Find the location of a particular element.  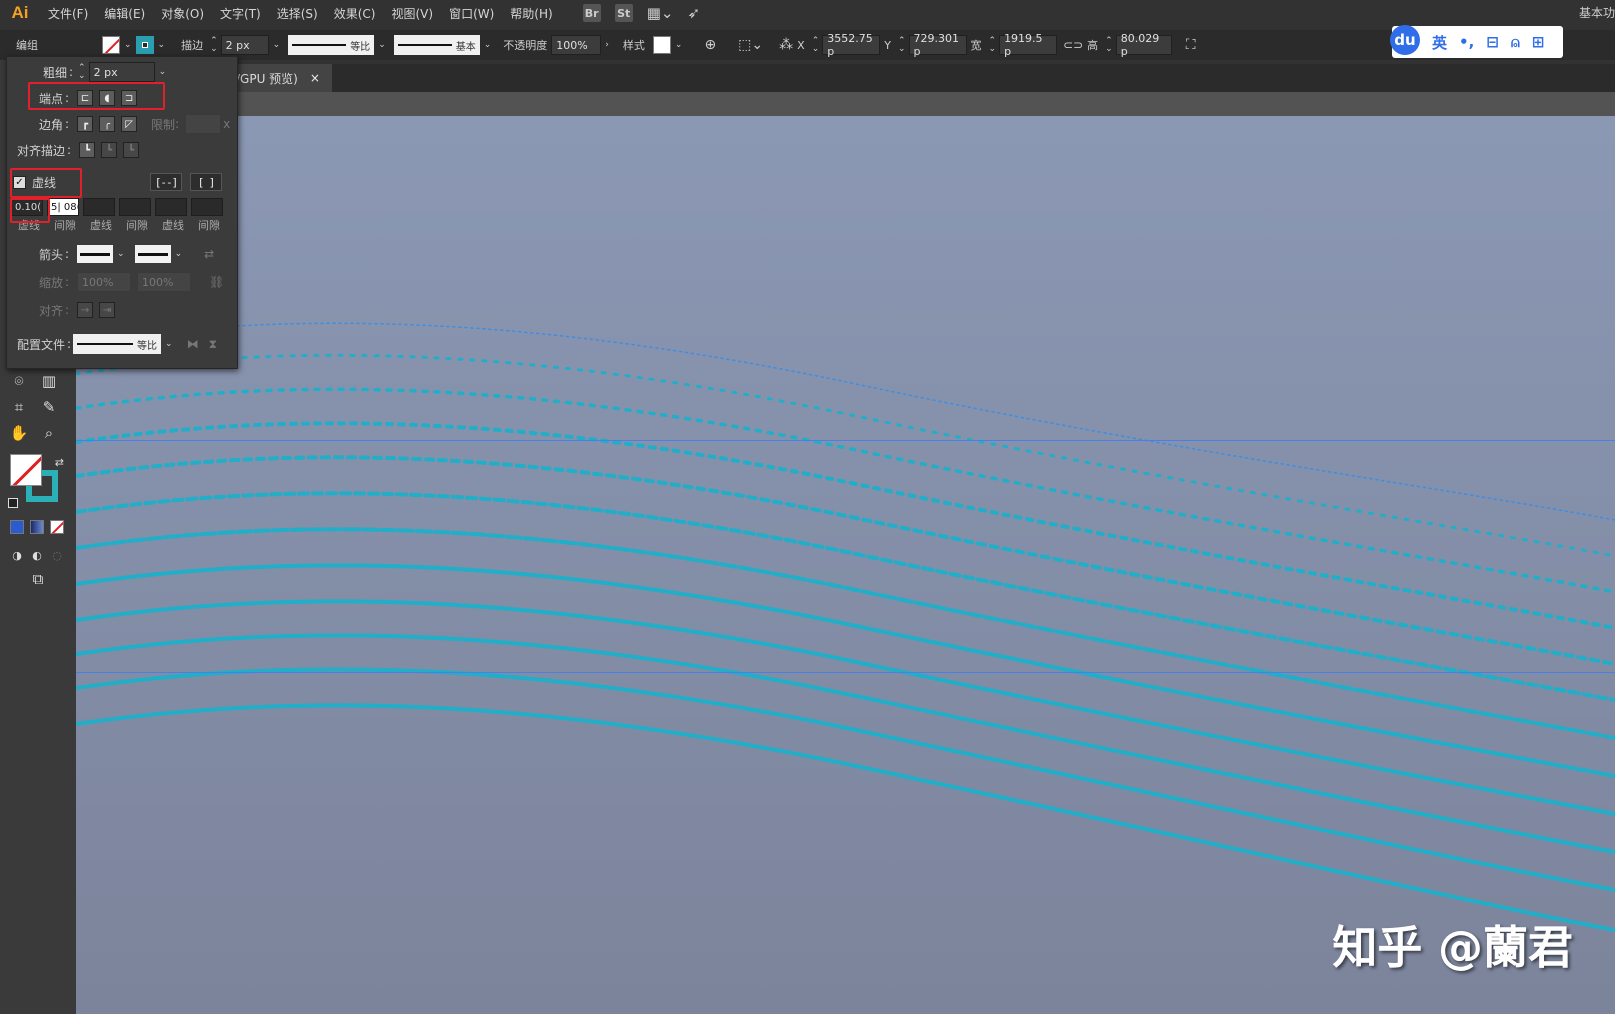

fill-swatch is located at coordinates (111, 45).